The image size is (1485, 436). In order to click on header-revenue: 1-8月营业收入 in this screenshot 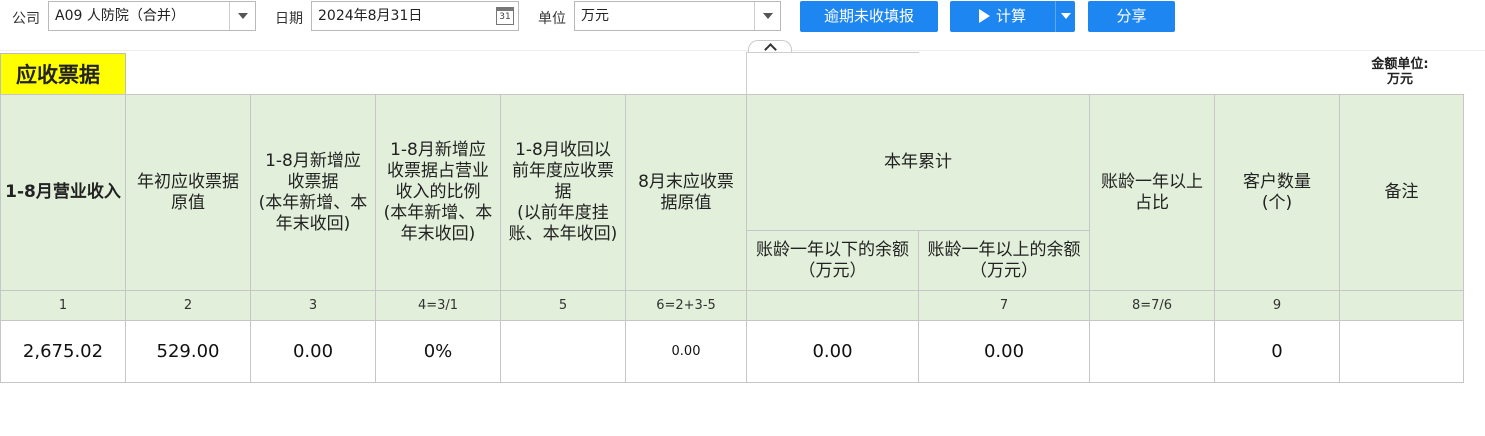, I will do `click(63, 193)`.